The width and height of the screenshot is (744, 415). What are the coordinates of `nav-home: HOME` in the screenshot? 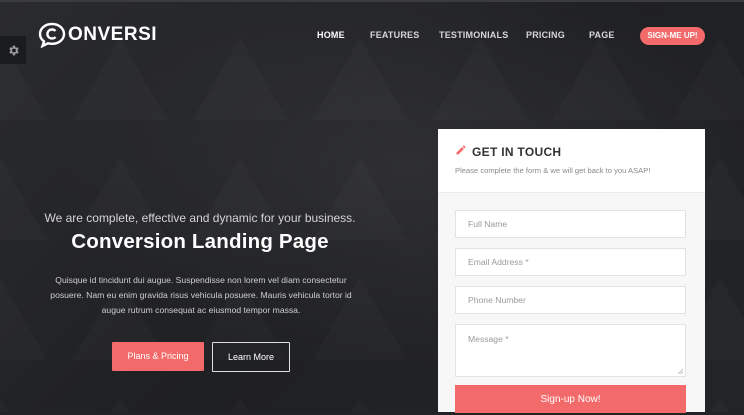 It's located at (331, 35).